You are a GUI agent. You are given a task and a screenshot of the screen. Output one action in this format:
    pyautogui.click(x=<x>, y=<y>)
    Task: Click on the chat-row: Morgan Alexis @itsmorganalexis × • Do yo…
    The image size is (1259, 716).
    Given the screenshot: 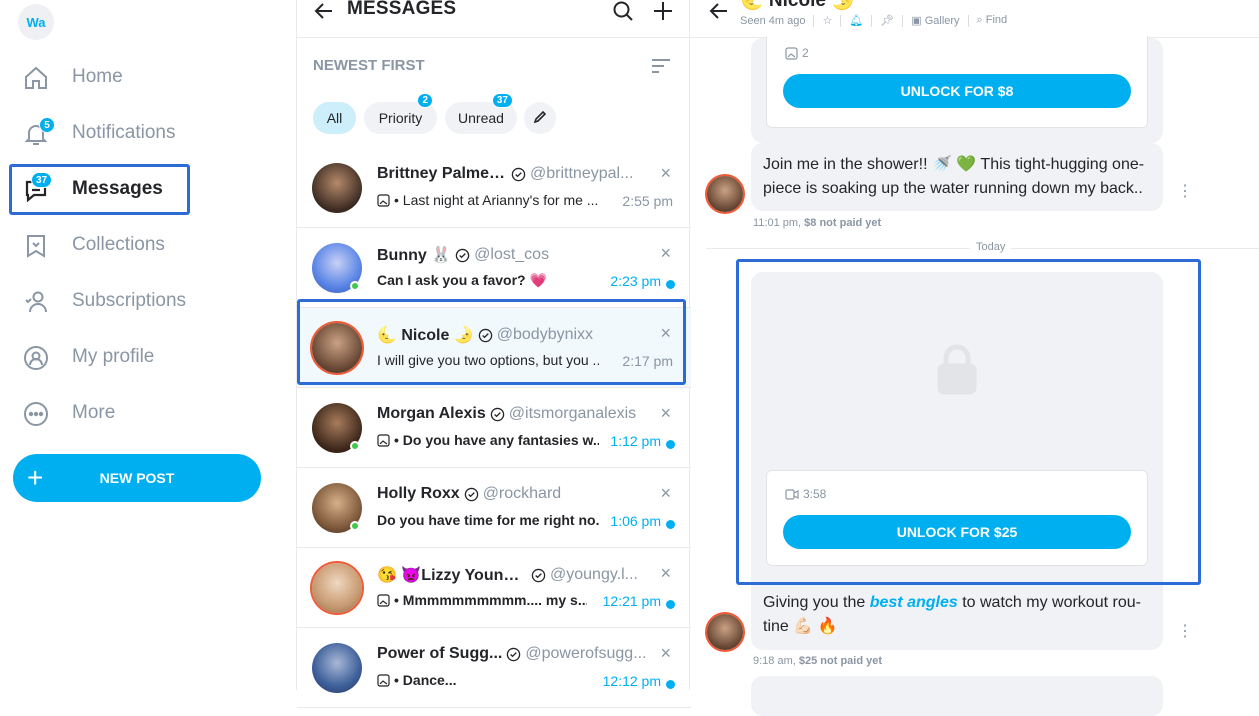 What is the action you would take?
    pyautogui.click(x=494, y=428)
    